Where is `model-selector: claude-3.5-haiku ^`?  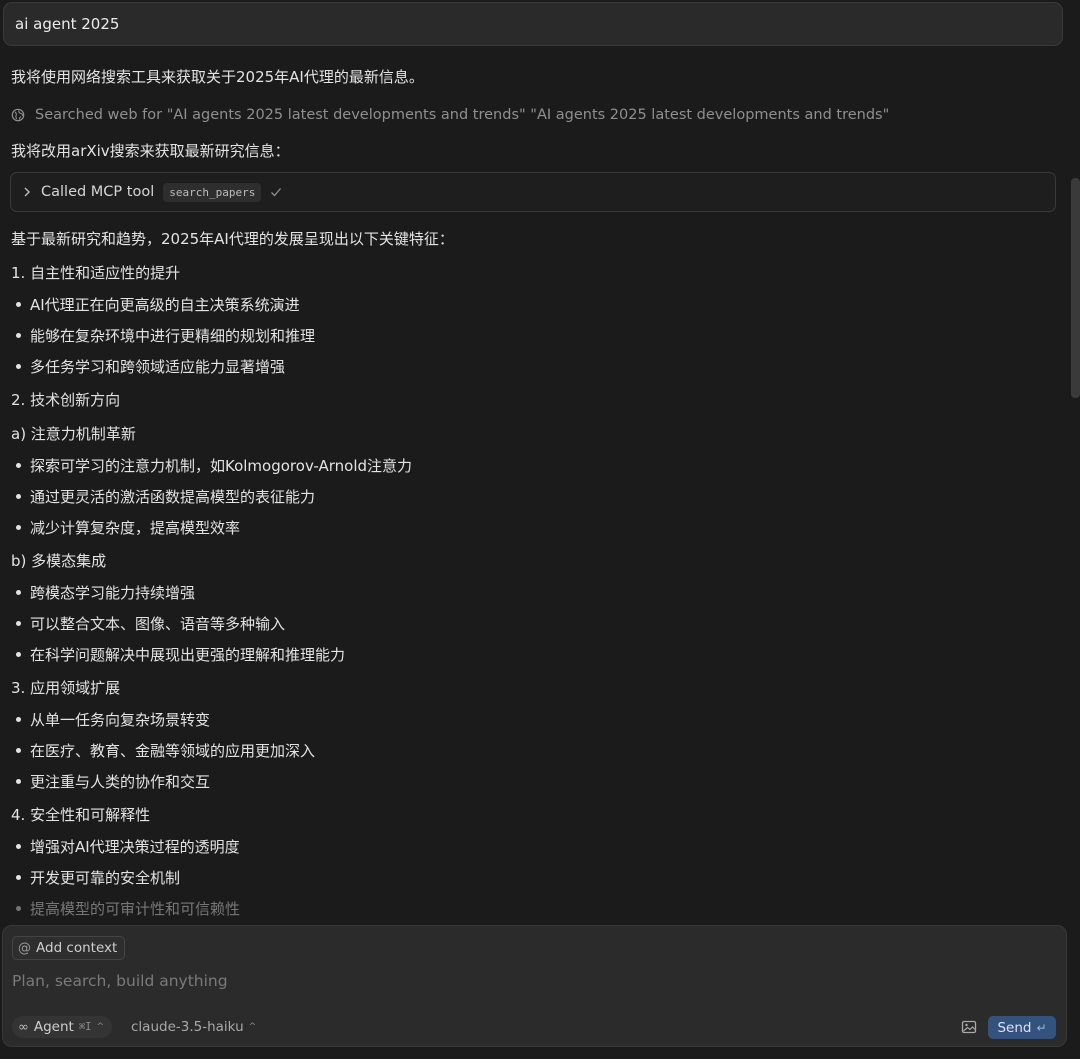 model-selector: claude-3.5-haiku ^ is located at coordinates (193, 1027).